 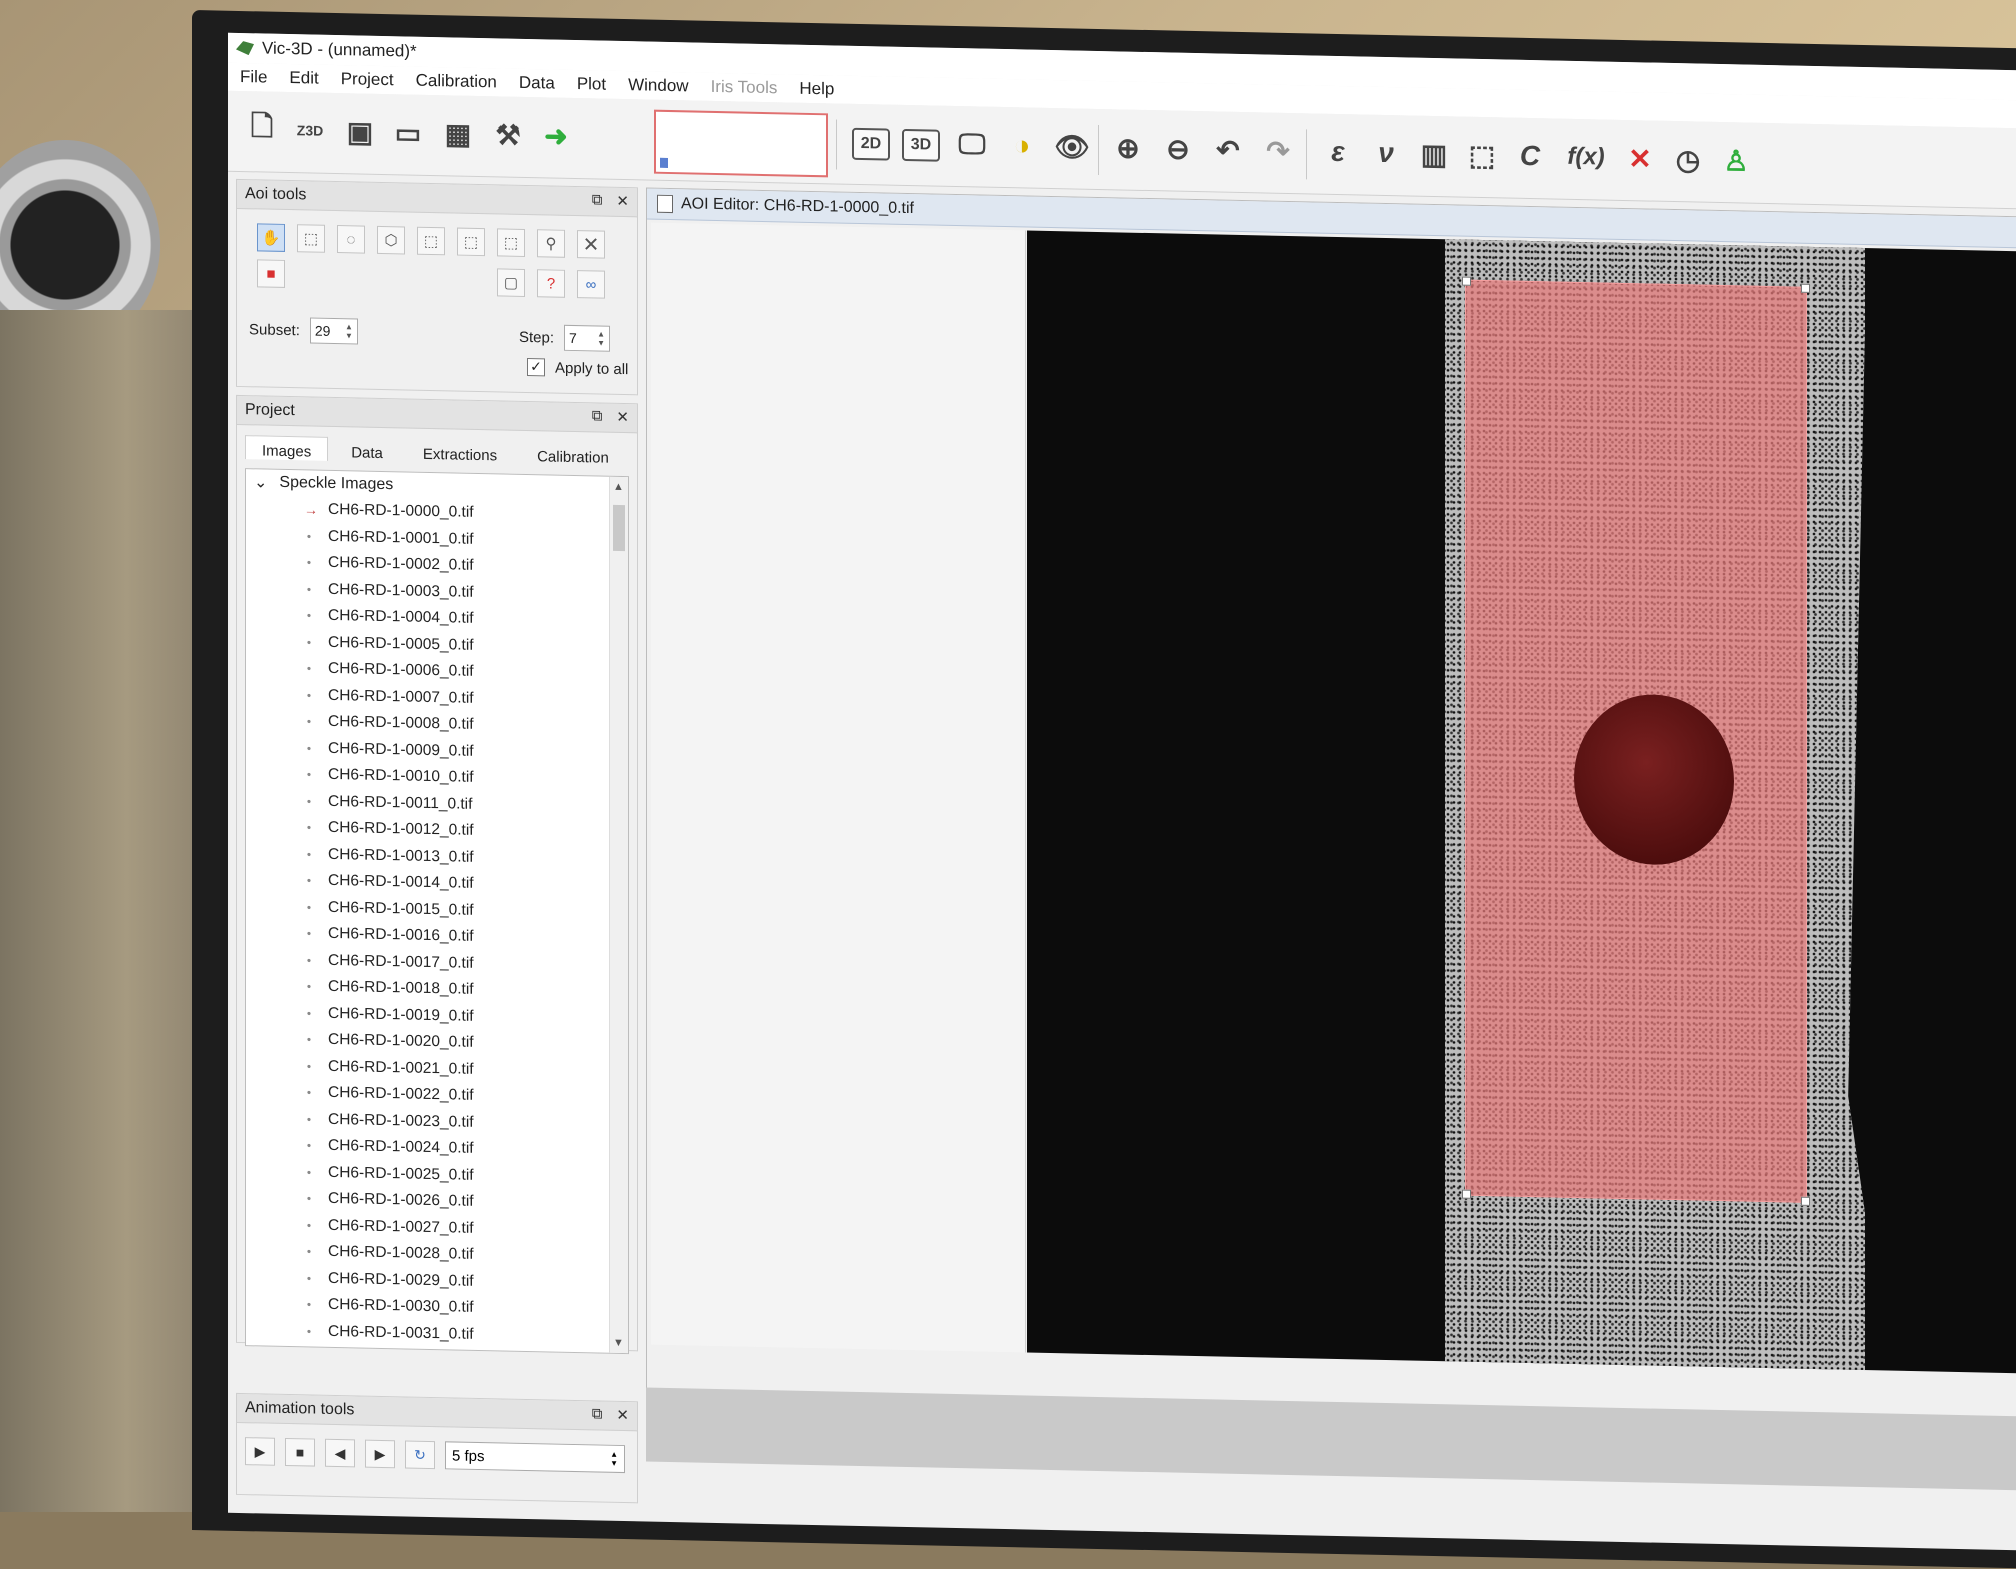 What do you see at coordinates (508, 134) in the screenshot?
I see `calibration-tool-icon: ⚒` at bounding box center [508, 134].